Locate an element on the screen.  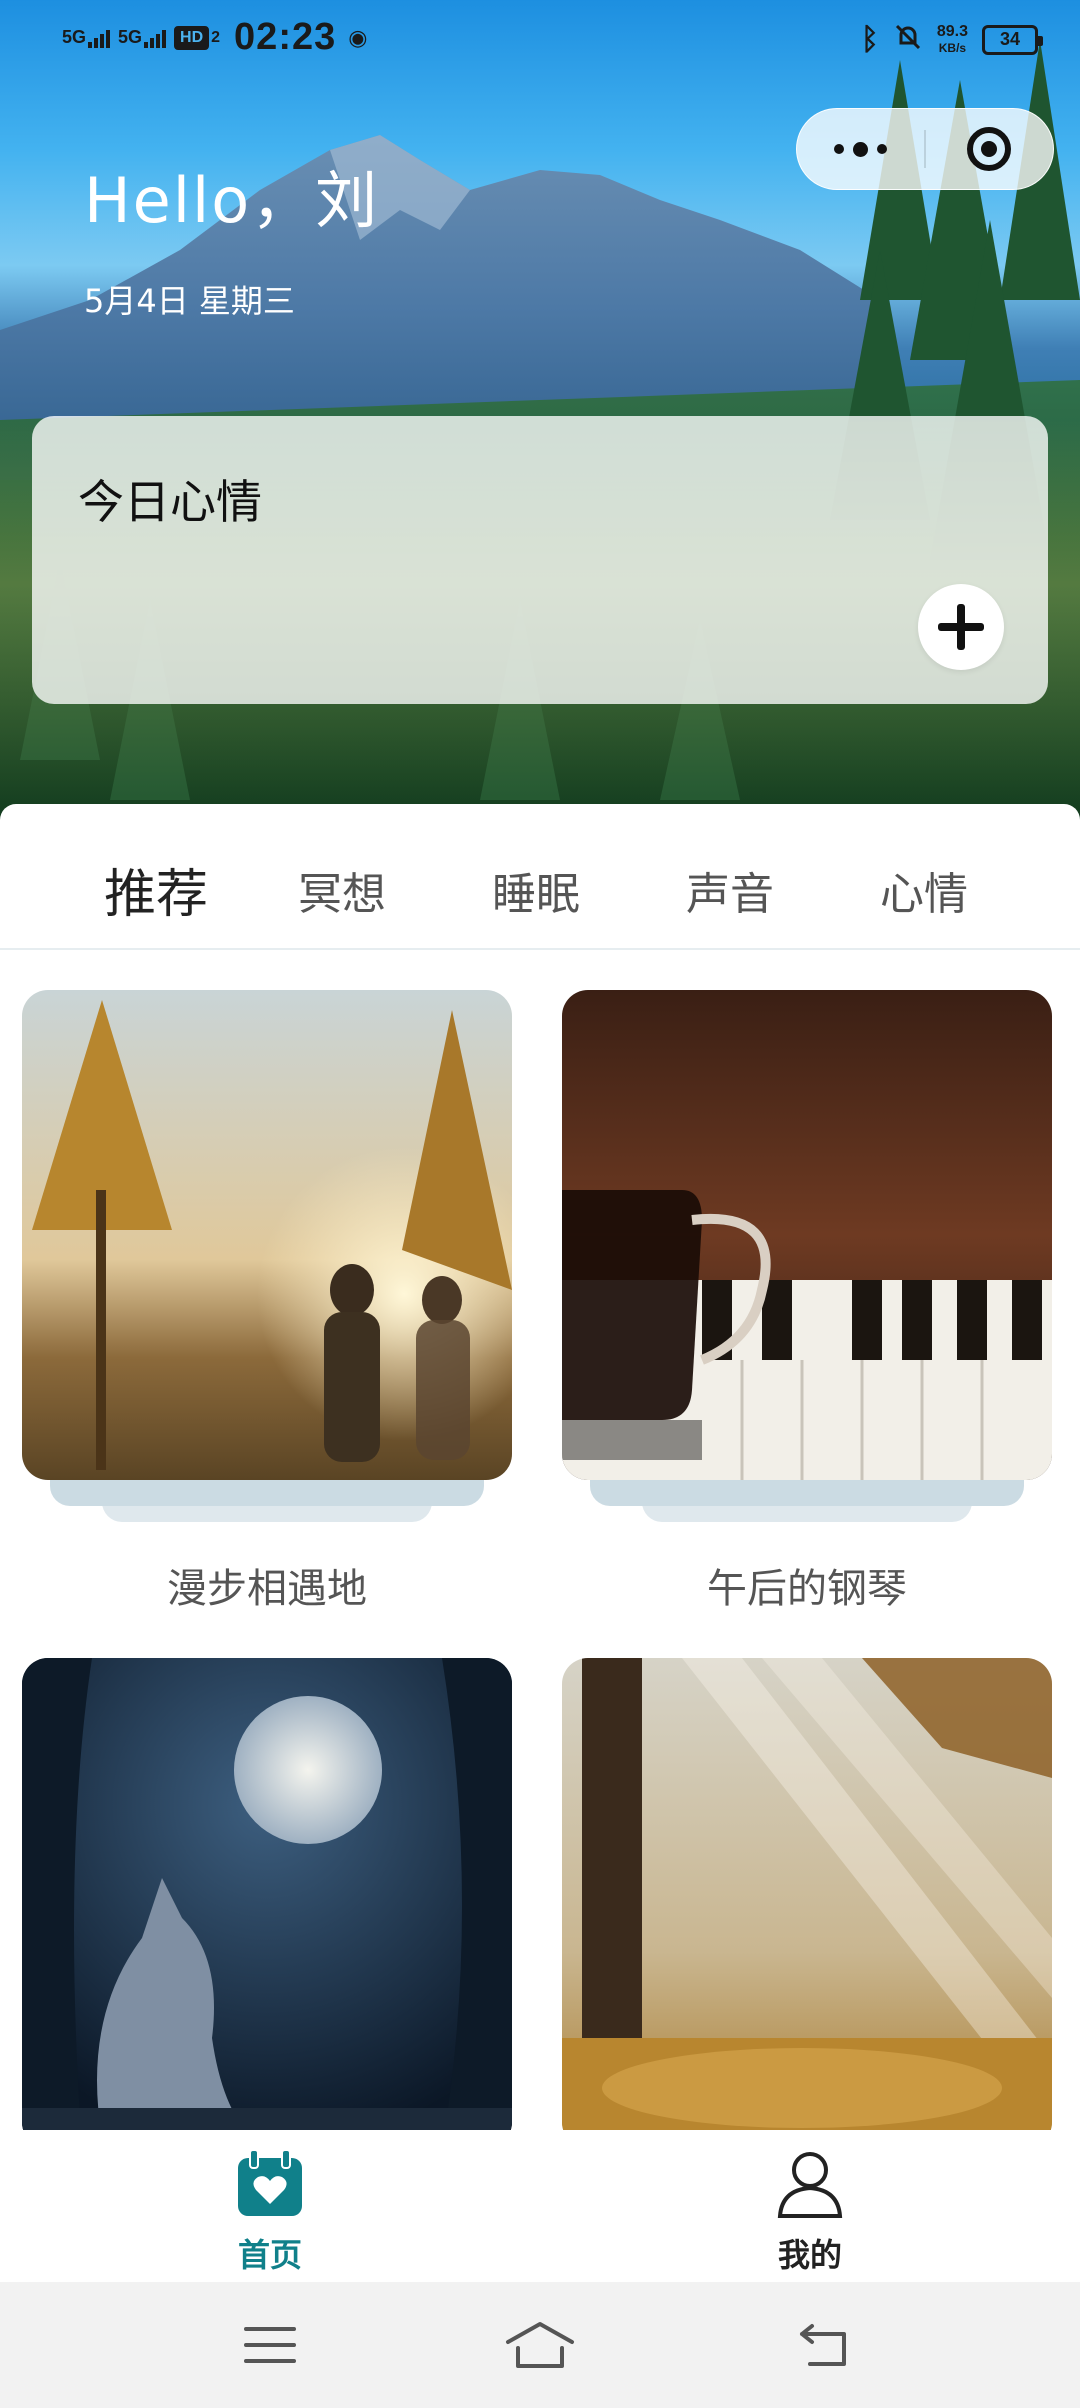
mood-card: 今日心情 is located at coordinates (540, 560).